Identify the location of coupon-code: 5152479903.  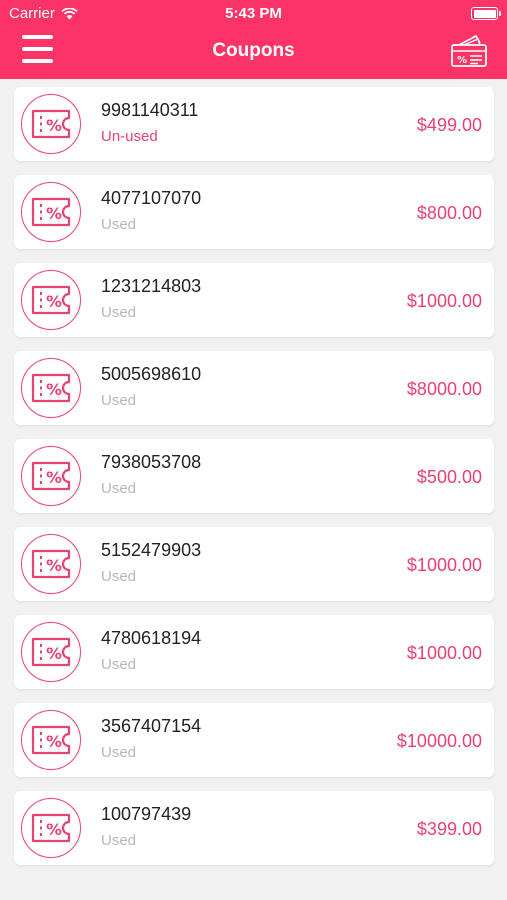
(151, 550).